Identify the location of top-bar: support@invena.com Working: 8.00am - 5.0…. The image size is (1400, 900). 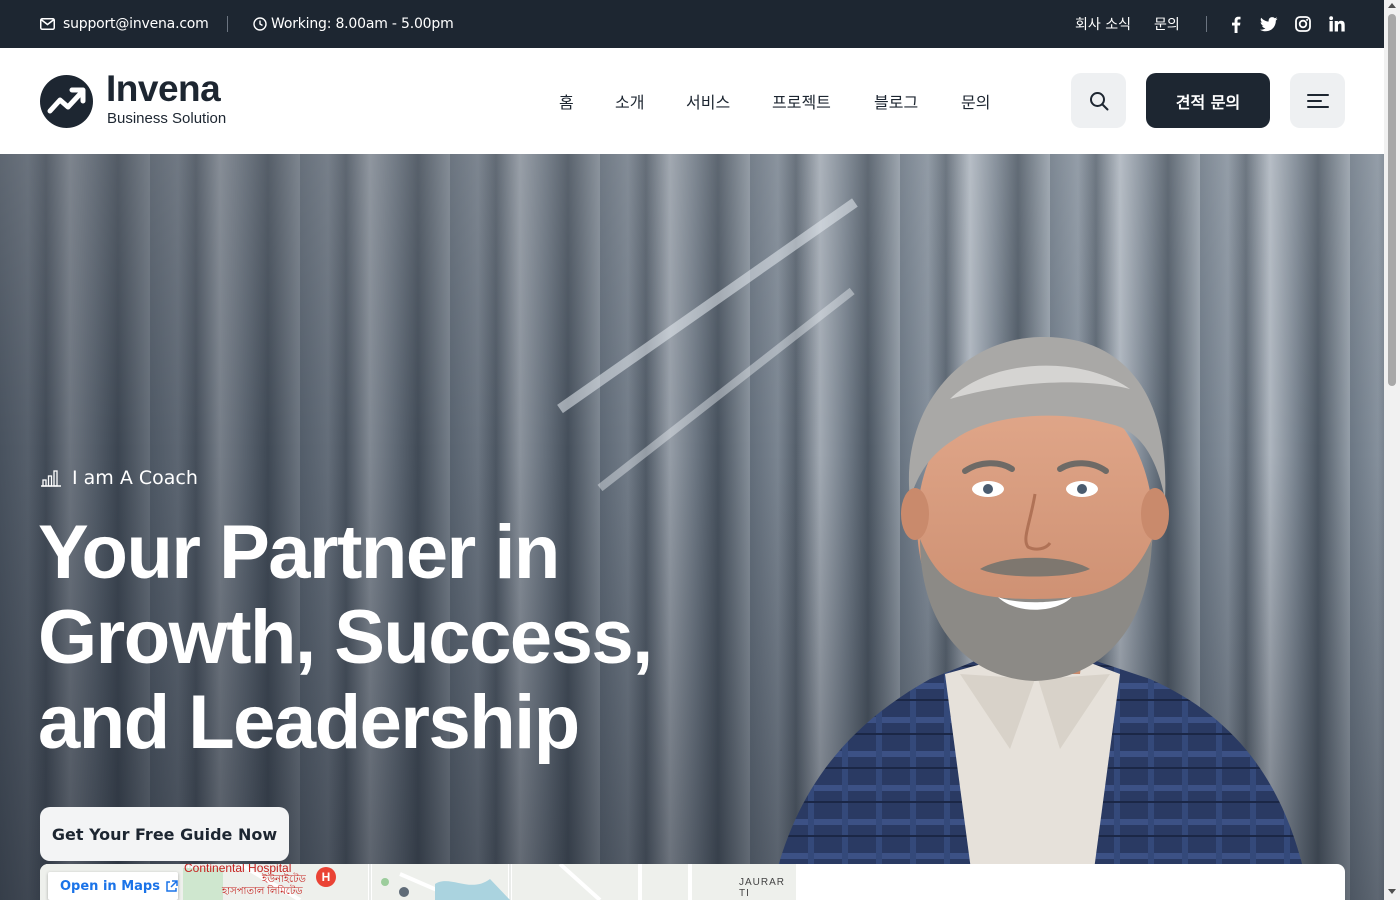
(692, 24).